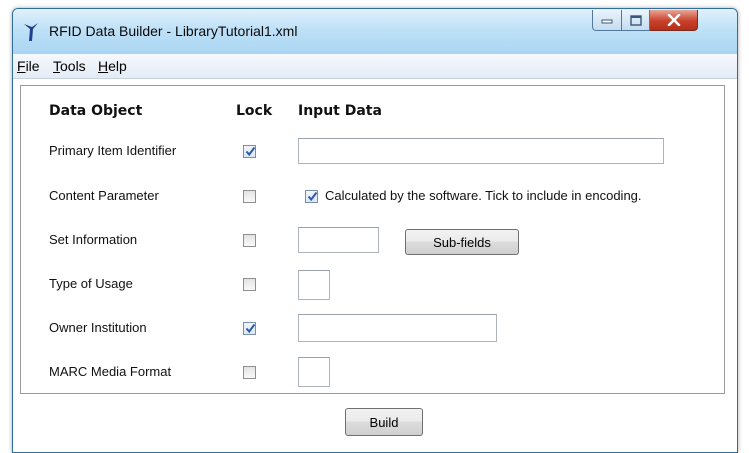 The width and height of the screenshot is (749, 453). What do you see at coordinates (69, 66) in the screenshot?
I see `menu-tools: Tools` at bounding box center [69, 66].